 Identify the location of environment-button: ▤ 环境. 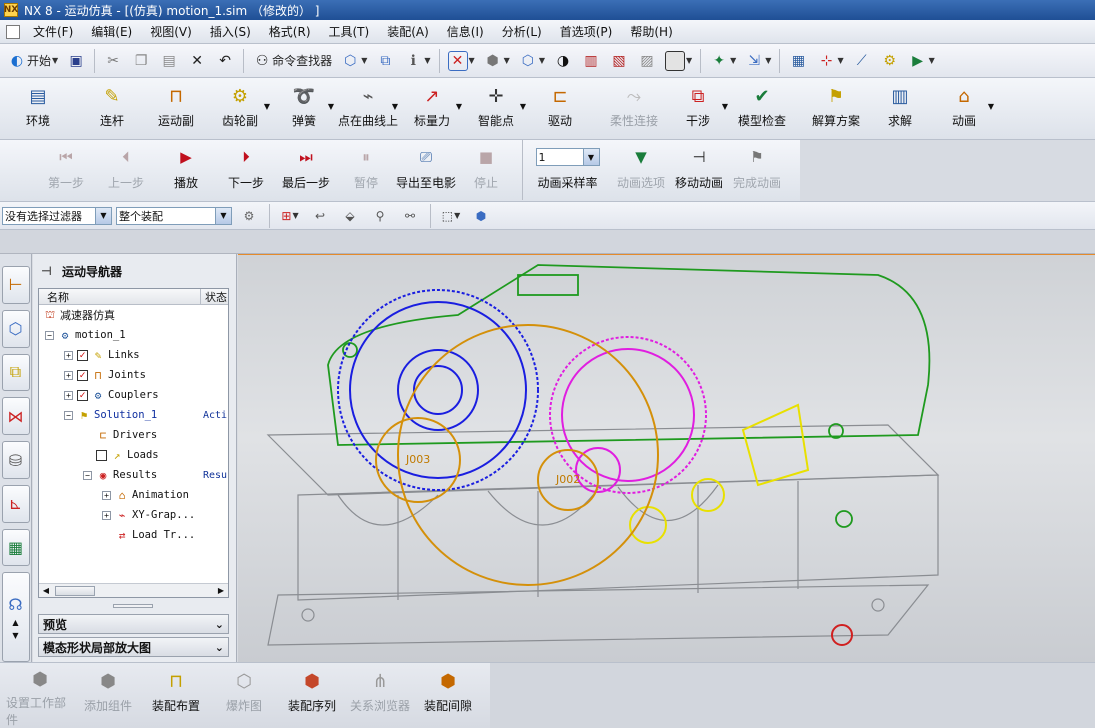
(38, 108).